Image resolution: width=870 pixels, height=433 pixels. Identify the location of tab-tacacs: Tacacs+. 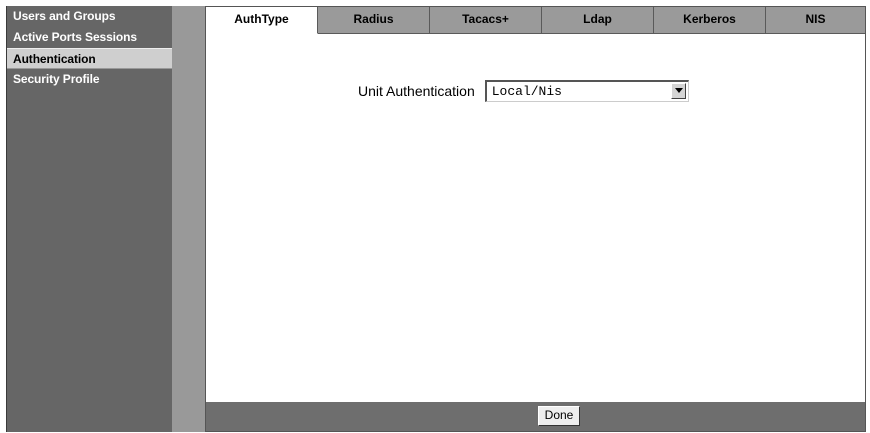
(486, 20).